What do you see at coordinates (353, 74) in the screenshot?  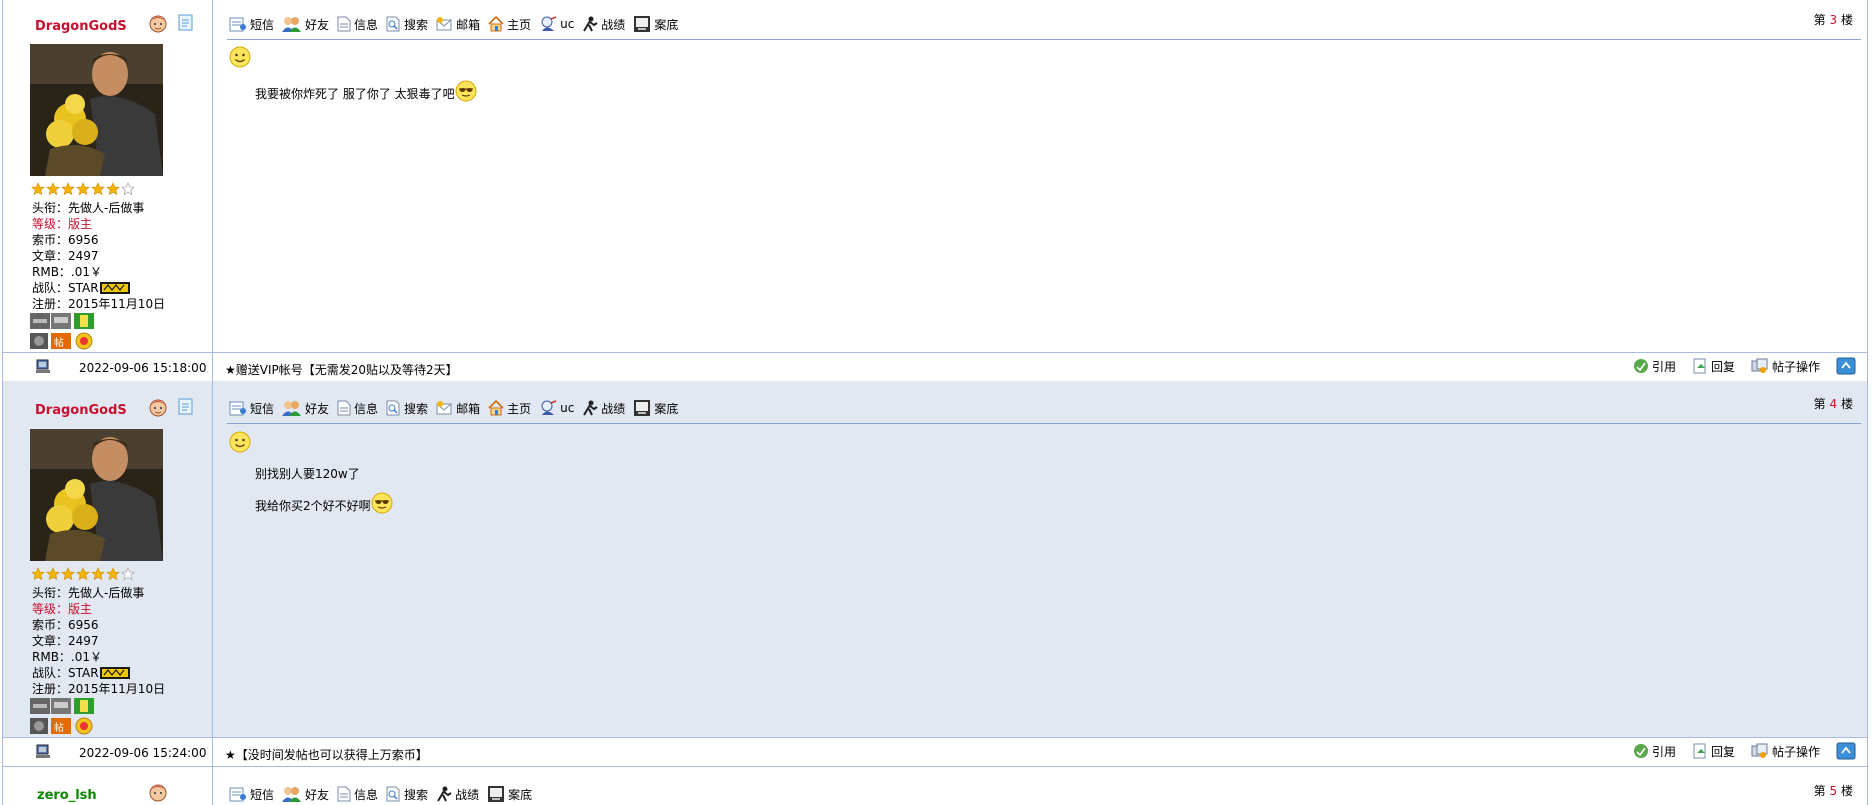 I see `post-body: 我要被你炸死了 服了你了 太狠毒了吧` at bounding box center [353, 74].